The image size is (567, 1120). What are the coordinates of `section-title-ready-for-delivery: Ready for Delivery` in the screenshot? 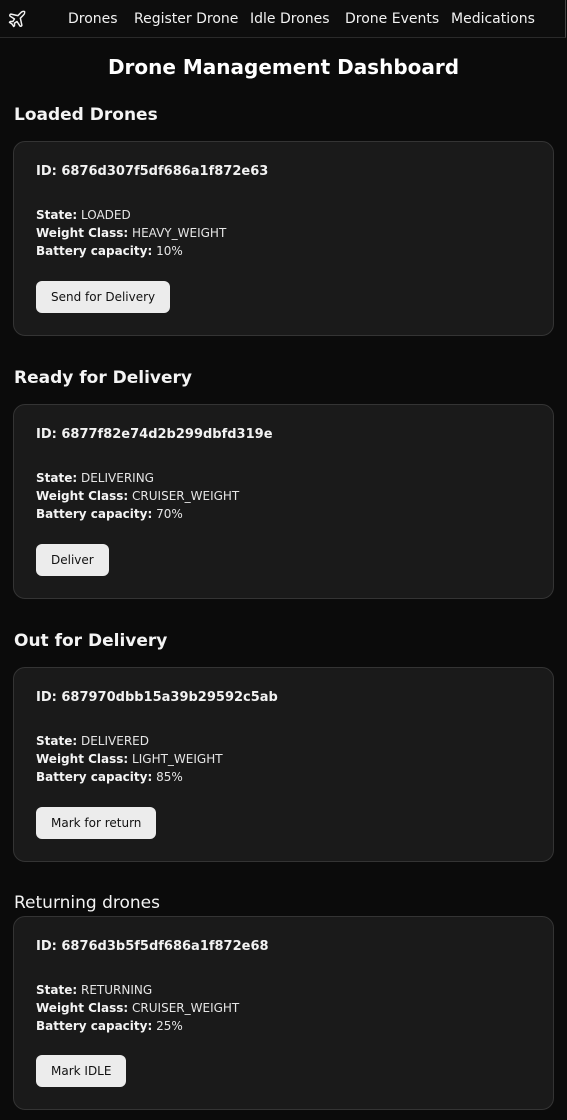 It's located at (103, 378).